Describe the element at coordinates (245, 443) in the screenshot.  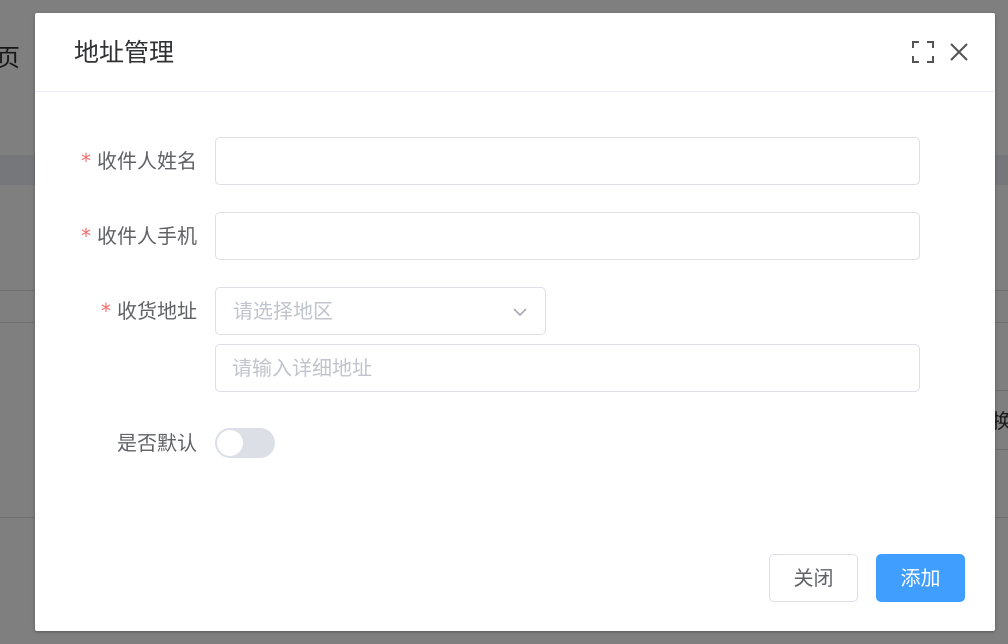
I see `default-address-switch` at that location.